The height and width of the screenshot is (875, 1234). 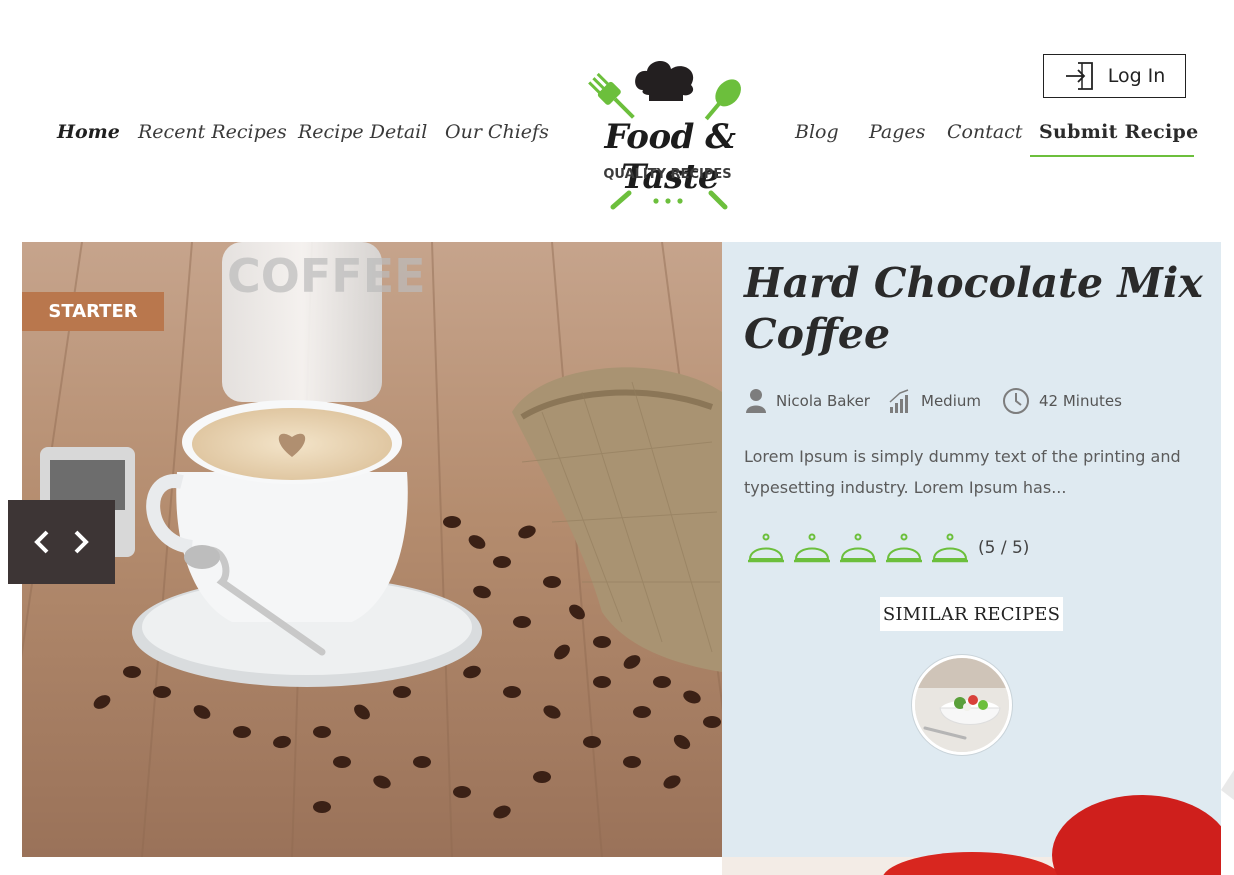 What do you see at coordinates (971, 614) in the screenshot?
I see `similar-recipes-label: SIMILAR RECIPES` at bounding box center [971, 614].